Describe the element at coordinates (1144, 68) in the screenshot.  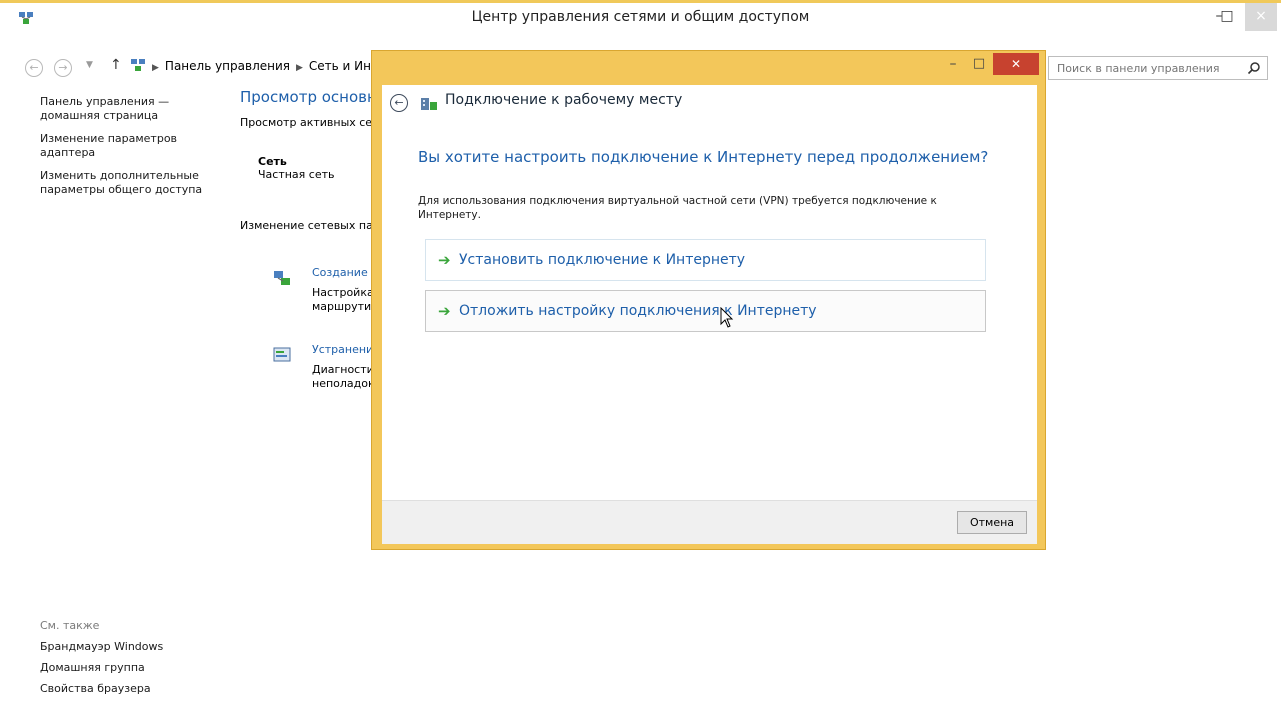
I see `search-input` at that location.